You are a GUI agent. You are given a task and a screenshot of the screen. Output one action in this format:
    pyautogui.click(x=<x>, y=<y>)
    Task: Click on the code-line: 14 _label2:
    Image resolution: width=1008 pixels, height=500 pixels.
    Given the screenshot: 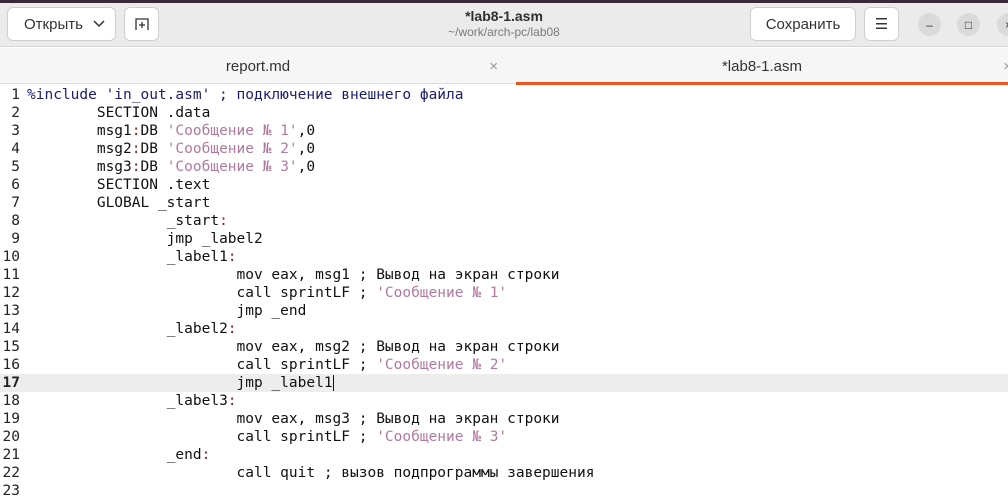 What is the action you would take?
    pyautogui.click(x=504, y=329)
    